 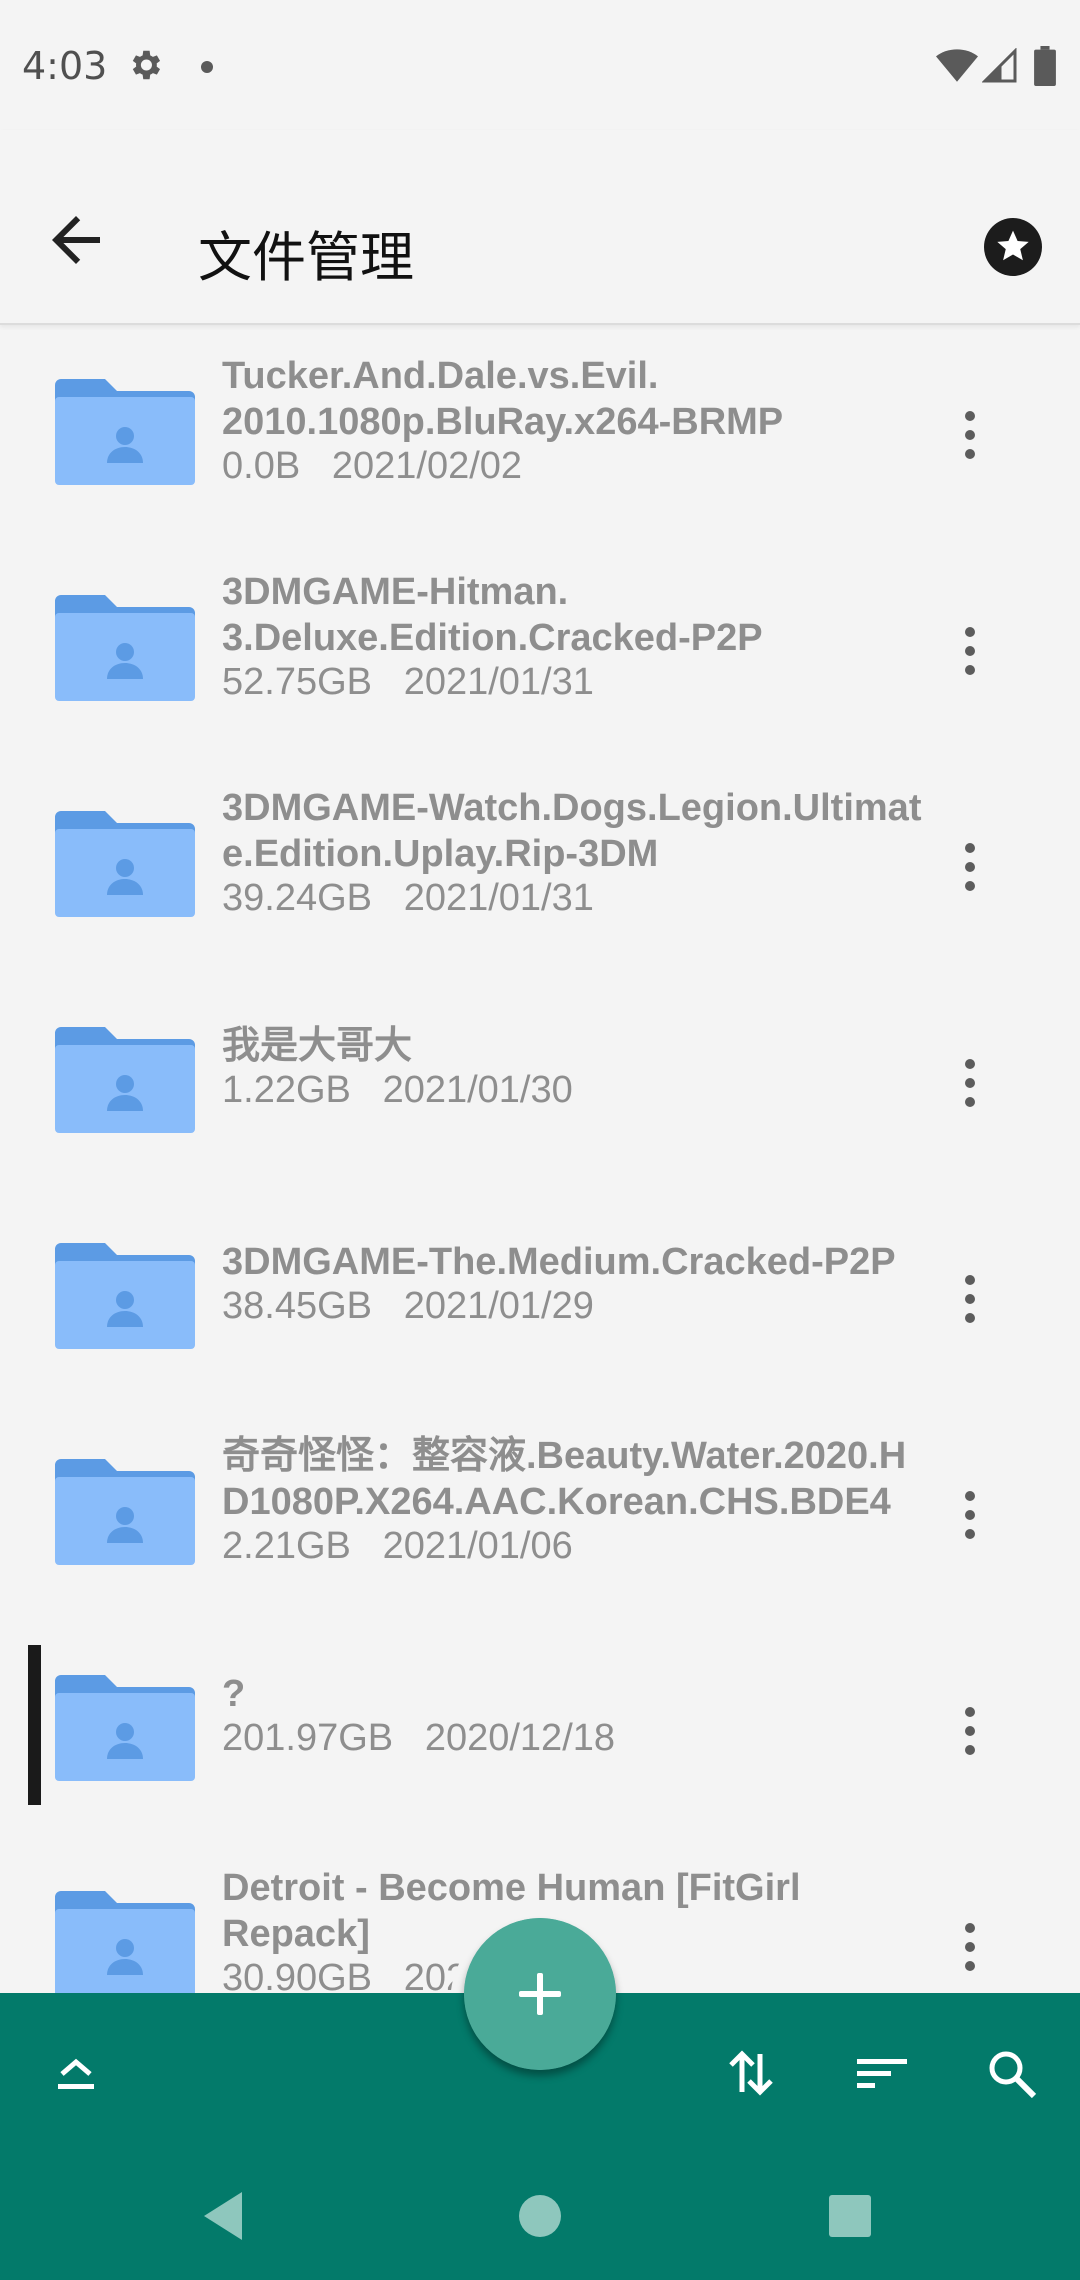 I want to click on file-meta: 52.75GB 2021/01/31, so click(x=408, y=682).